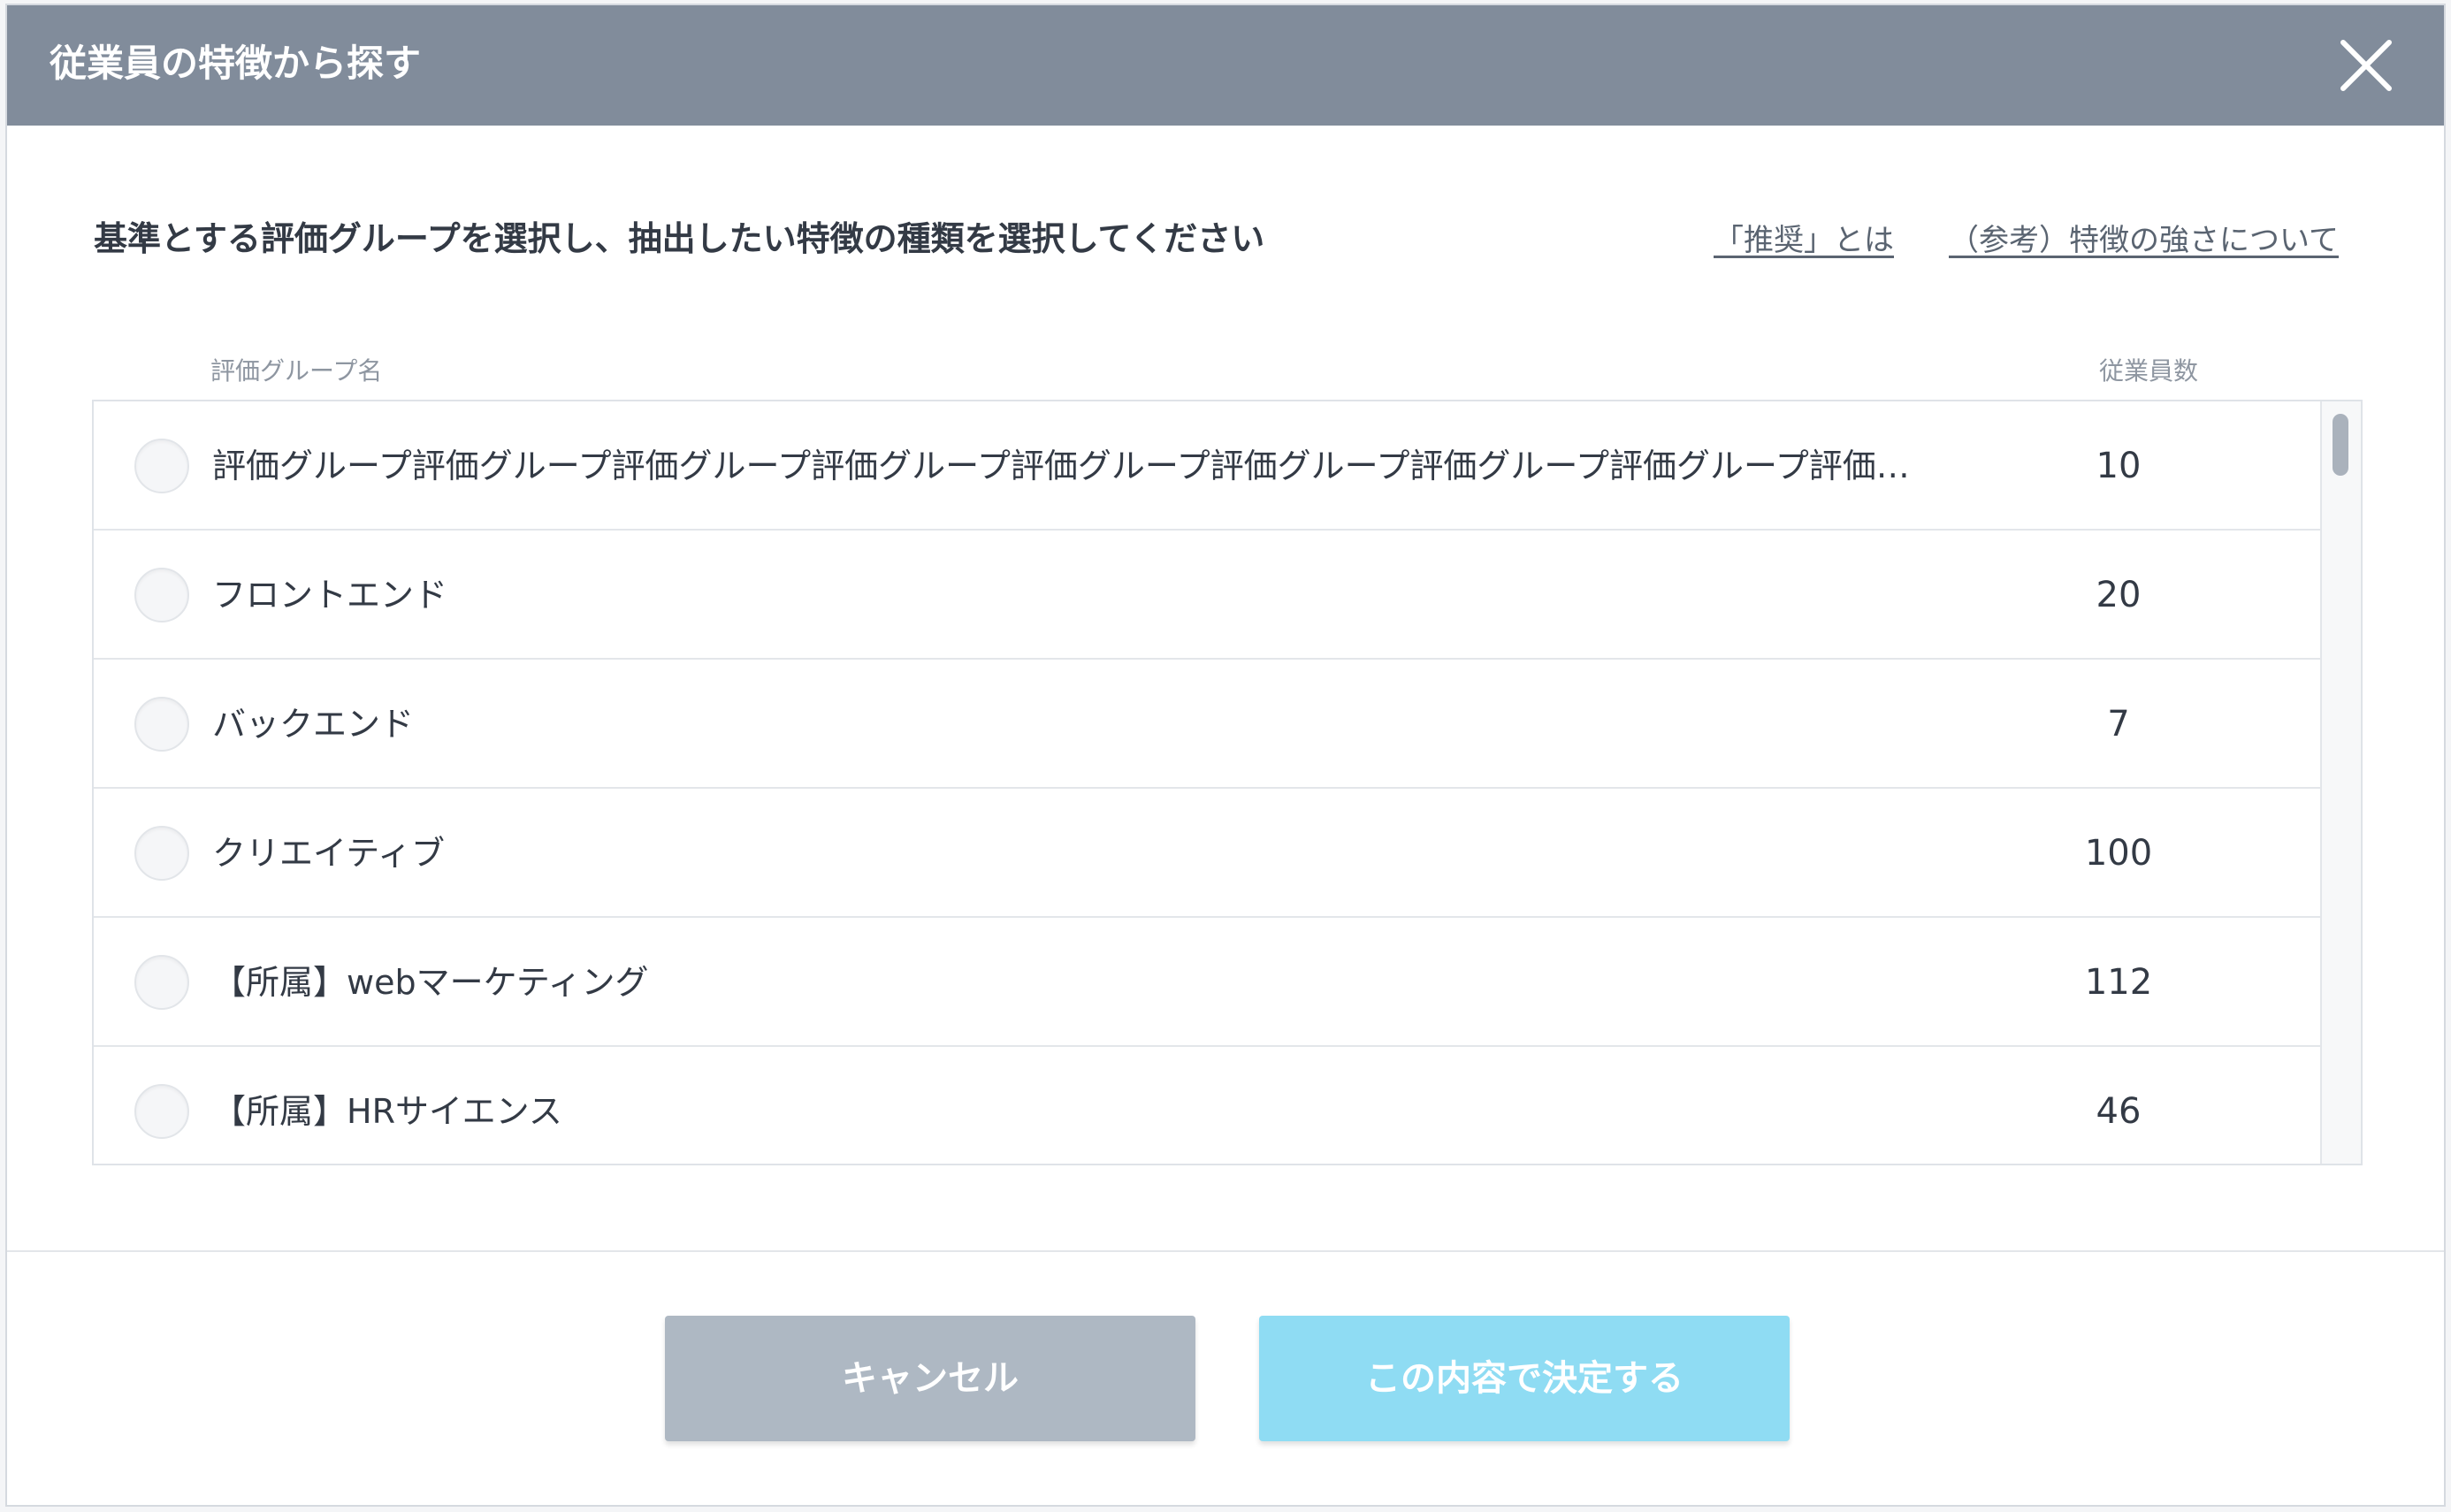 This screenshot has height=1512, width=2451. What do you see at coordinates (2340, 782) in the screenshot?
I see `list-scrollbar` at bounding box center [2340, 782].